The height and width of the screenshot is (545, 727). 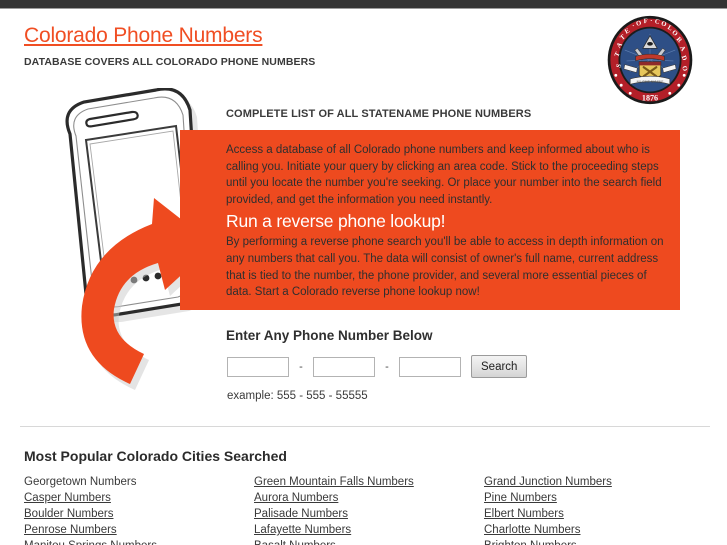 What do you see at coordinates (139, 541) in the screenshot?
I see `city-link: Manitou Springs Numbers` at bounding box center [139, 541].